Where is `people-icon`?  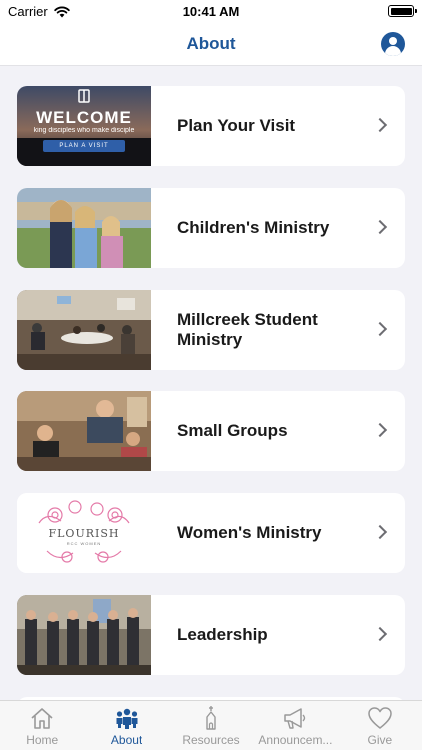 people-icon is located at coordinates (127, 718).